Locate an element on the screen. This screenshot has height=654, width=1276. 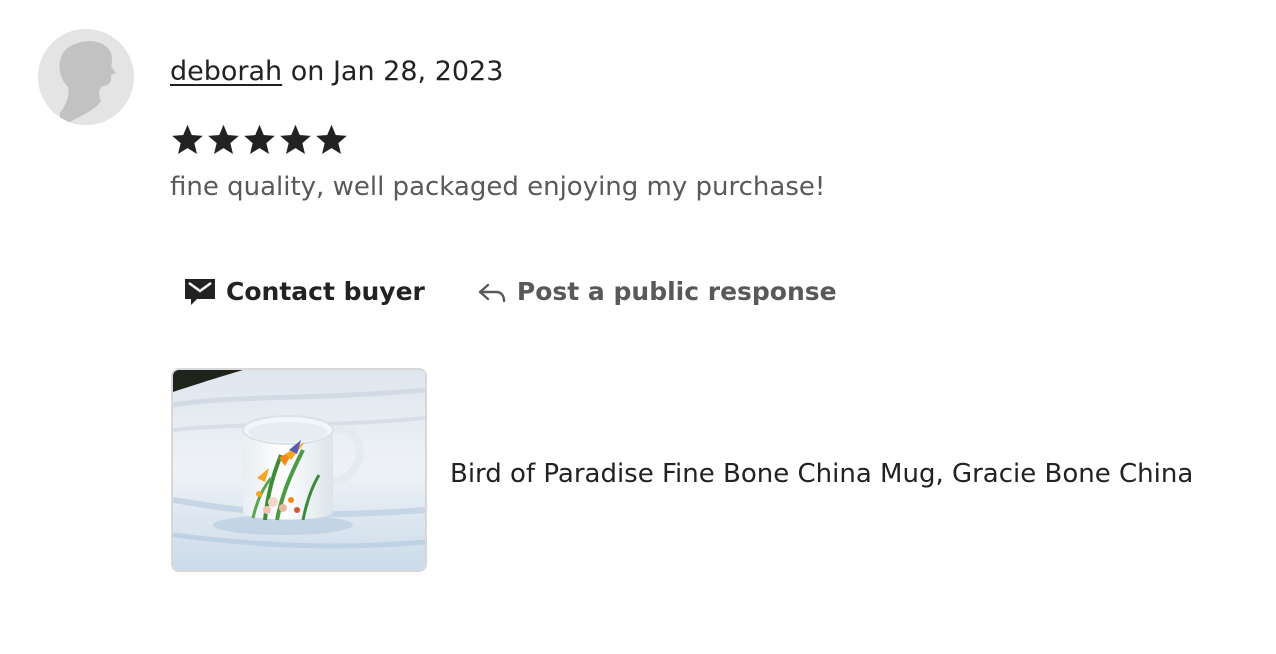
contact-buyer-button: Contact buyer is located at coordinates (304, 291).